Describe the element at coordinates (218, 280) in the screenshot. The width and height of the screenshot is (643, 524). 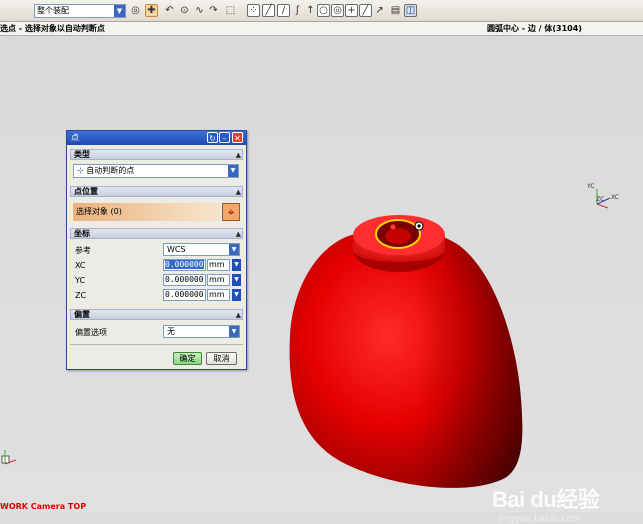
I see `yc-unit: mm` at that location.